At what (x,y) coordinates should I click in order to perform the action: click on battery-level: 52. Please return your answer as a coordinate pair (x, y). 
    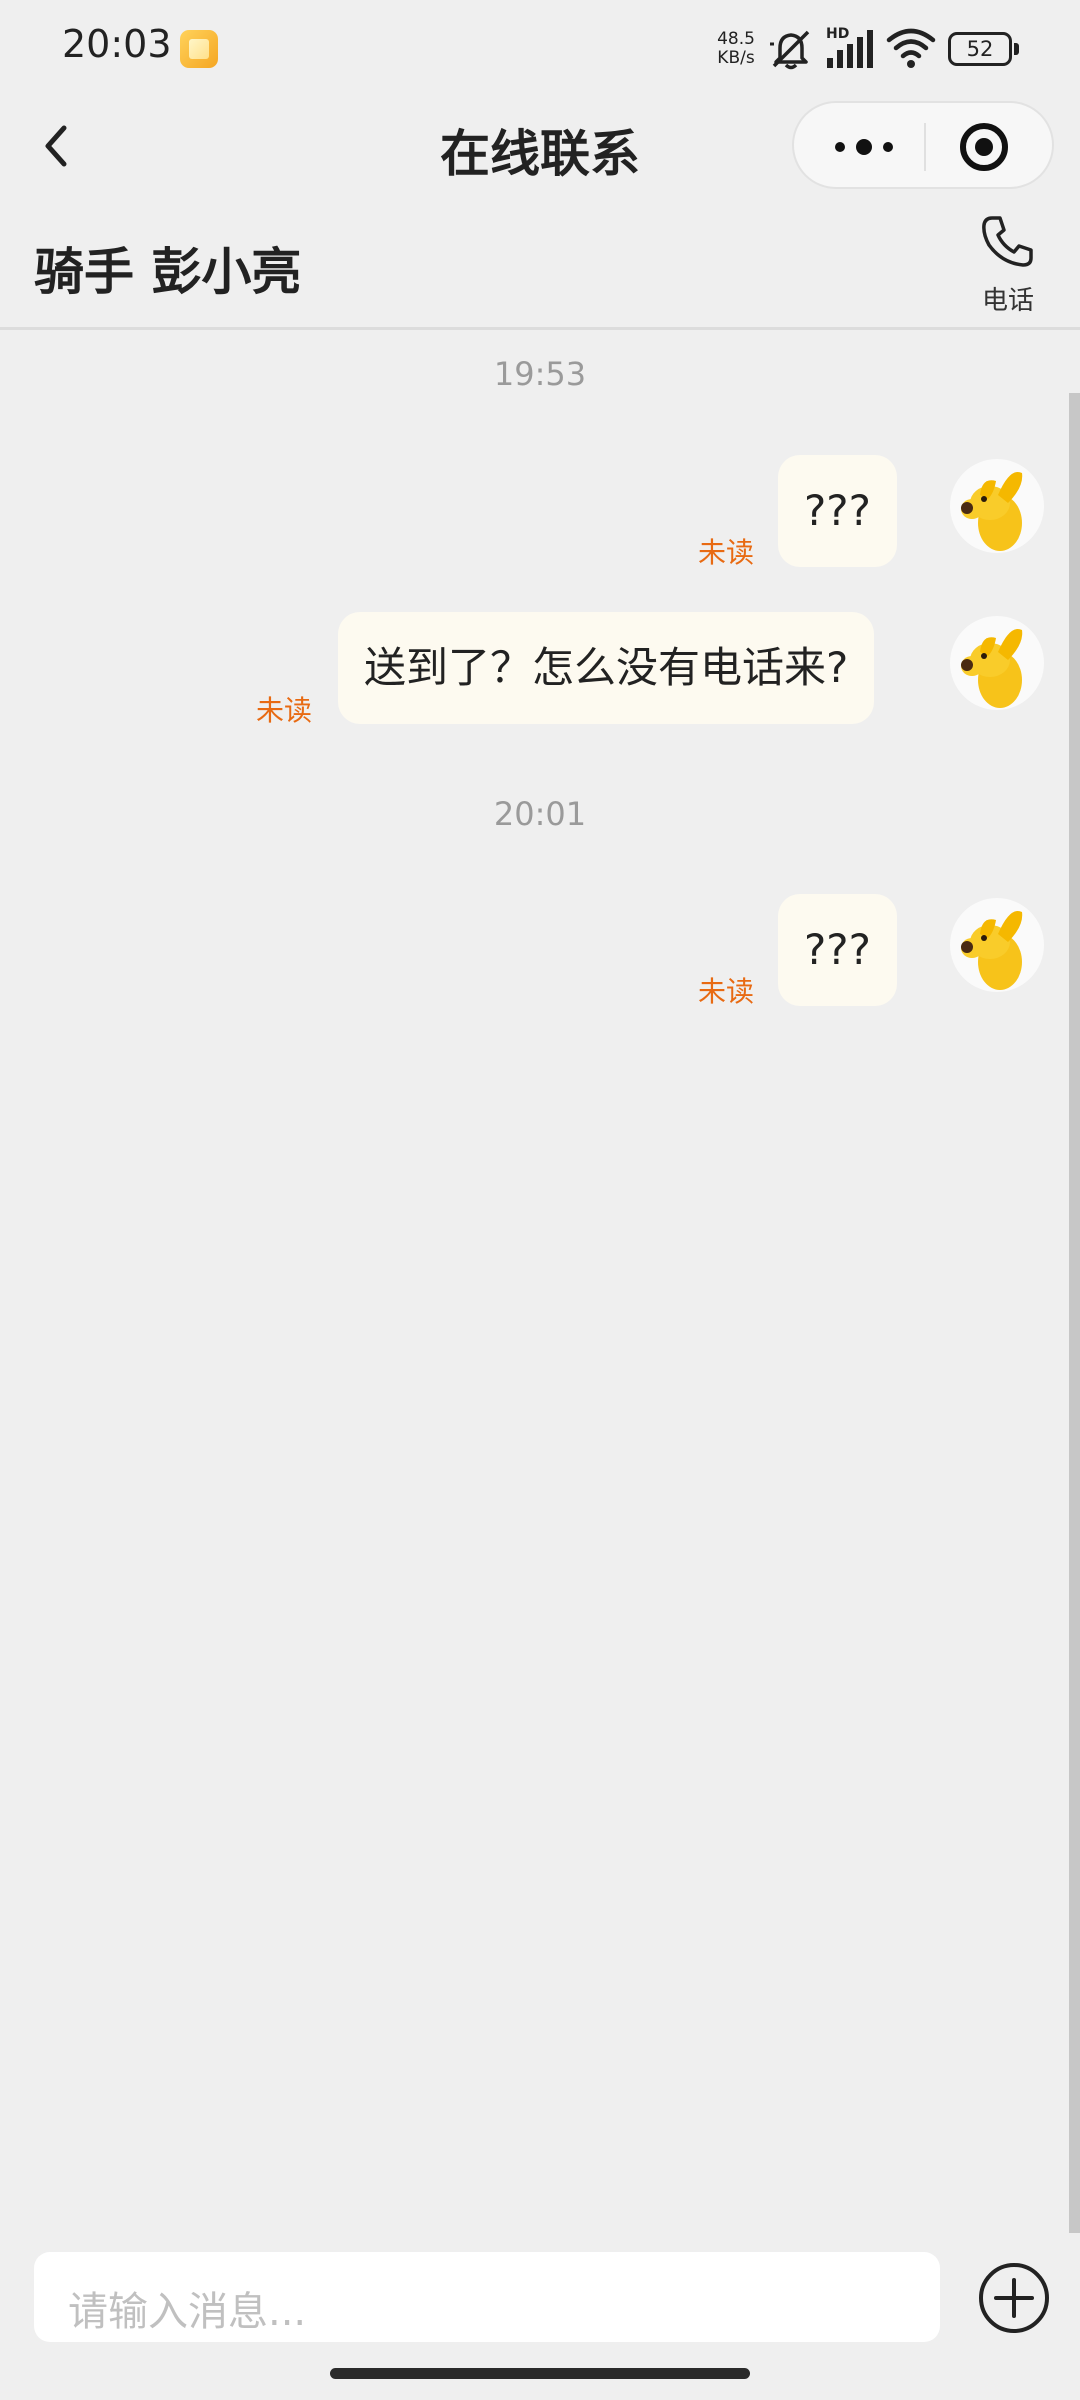
    Looking at the image, I should click on (980, 49).